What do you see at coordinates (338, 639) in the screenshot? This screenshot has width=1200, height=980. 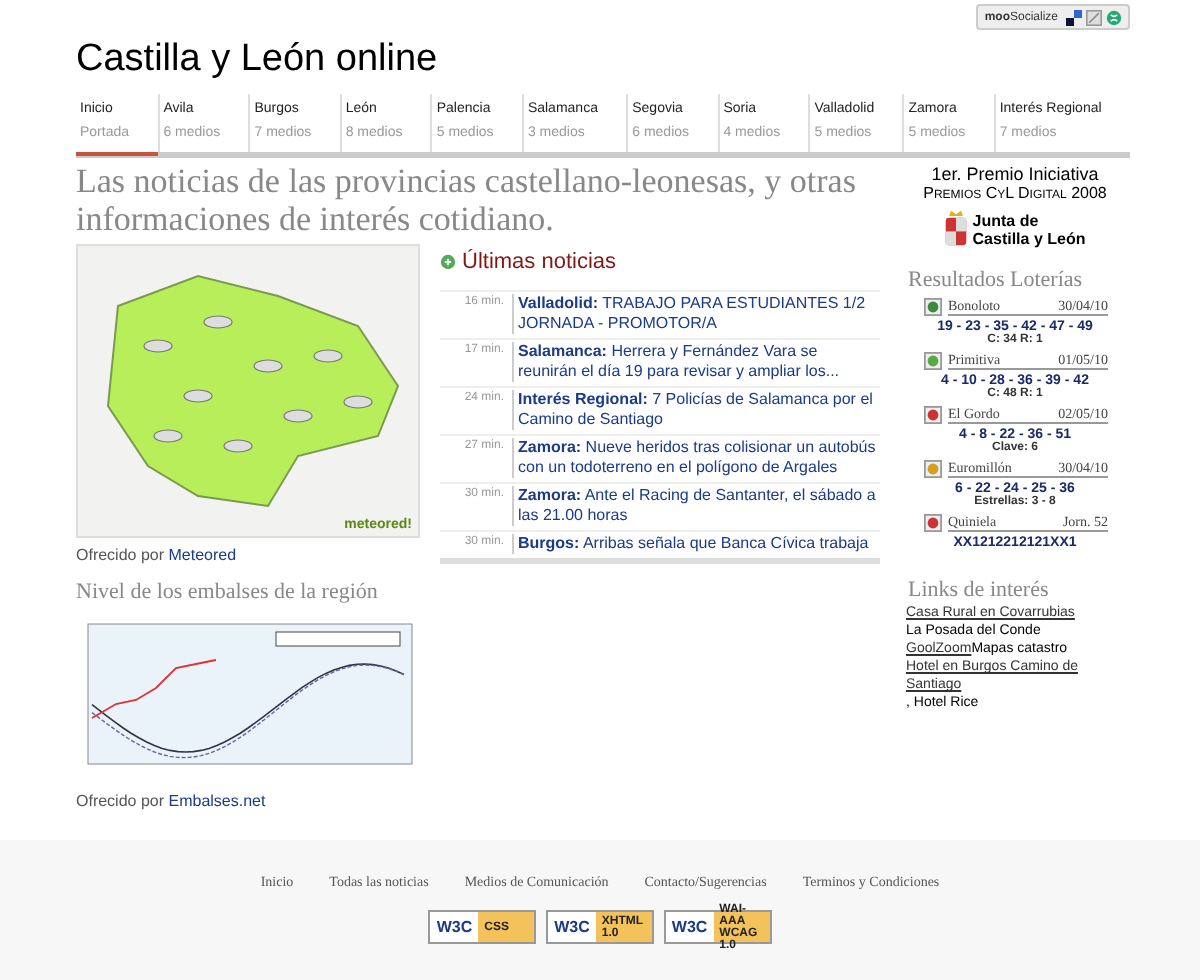 I see `legend-box` at bounding box center [338, 639].